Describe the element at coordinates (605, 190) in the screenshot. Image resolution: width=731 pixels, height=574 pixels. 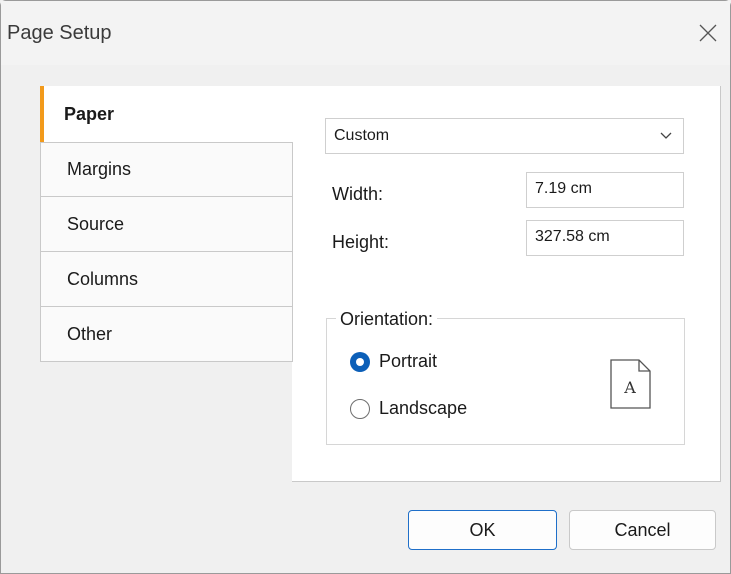
I see `width-field: 7.19 cm` at that location.